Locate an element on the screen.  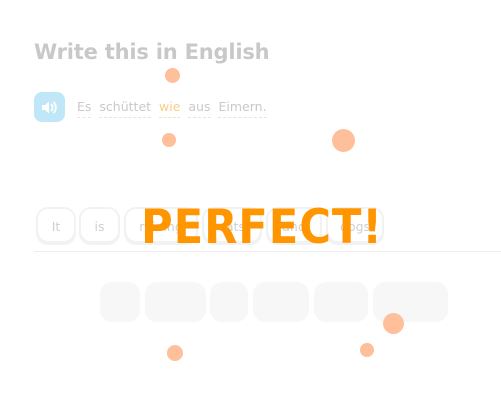
sentence-word: aus is located at coordinates (199, 108).